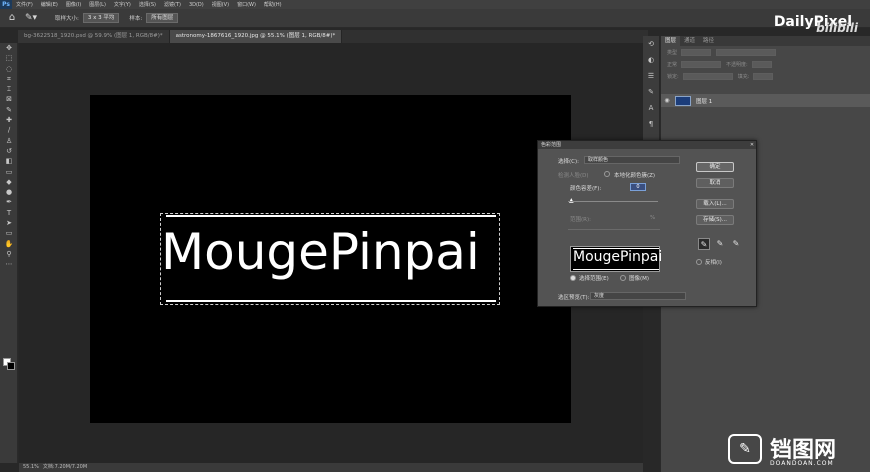 The image size is (870, 472). I want to click on close-icon: ✕, so click(752, 145).